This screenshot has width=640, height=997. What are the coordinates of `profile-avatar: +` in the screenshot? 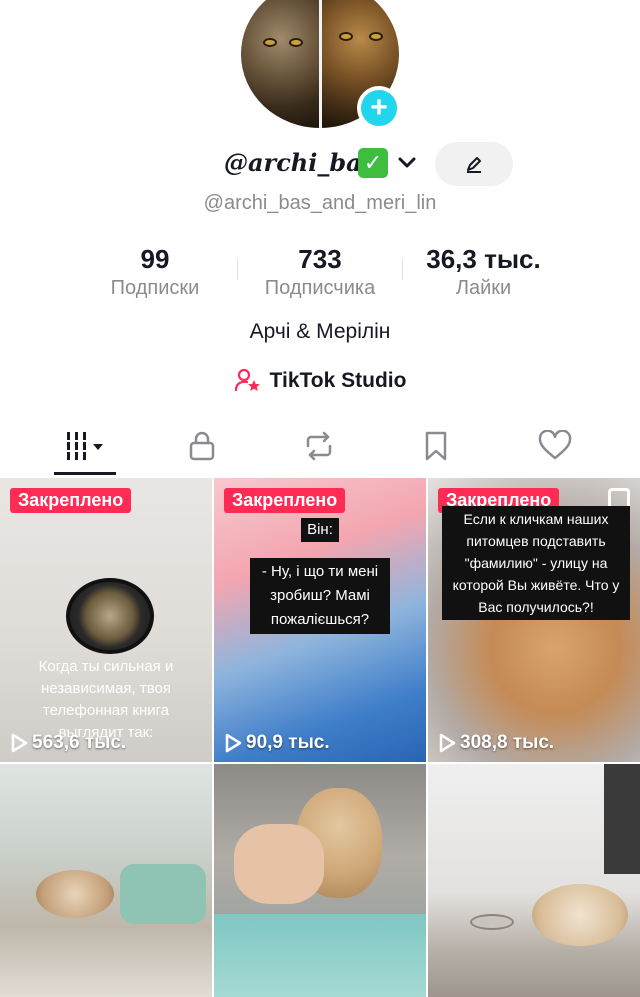 It's located at (321, 65).